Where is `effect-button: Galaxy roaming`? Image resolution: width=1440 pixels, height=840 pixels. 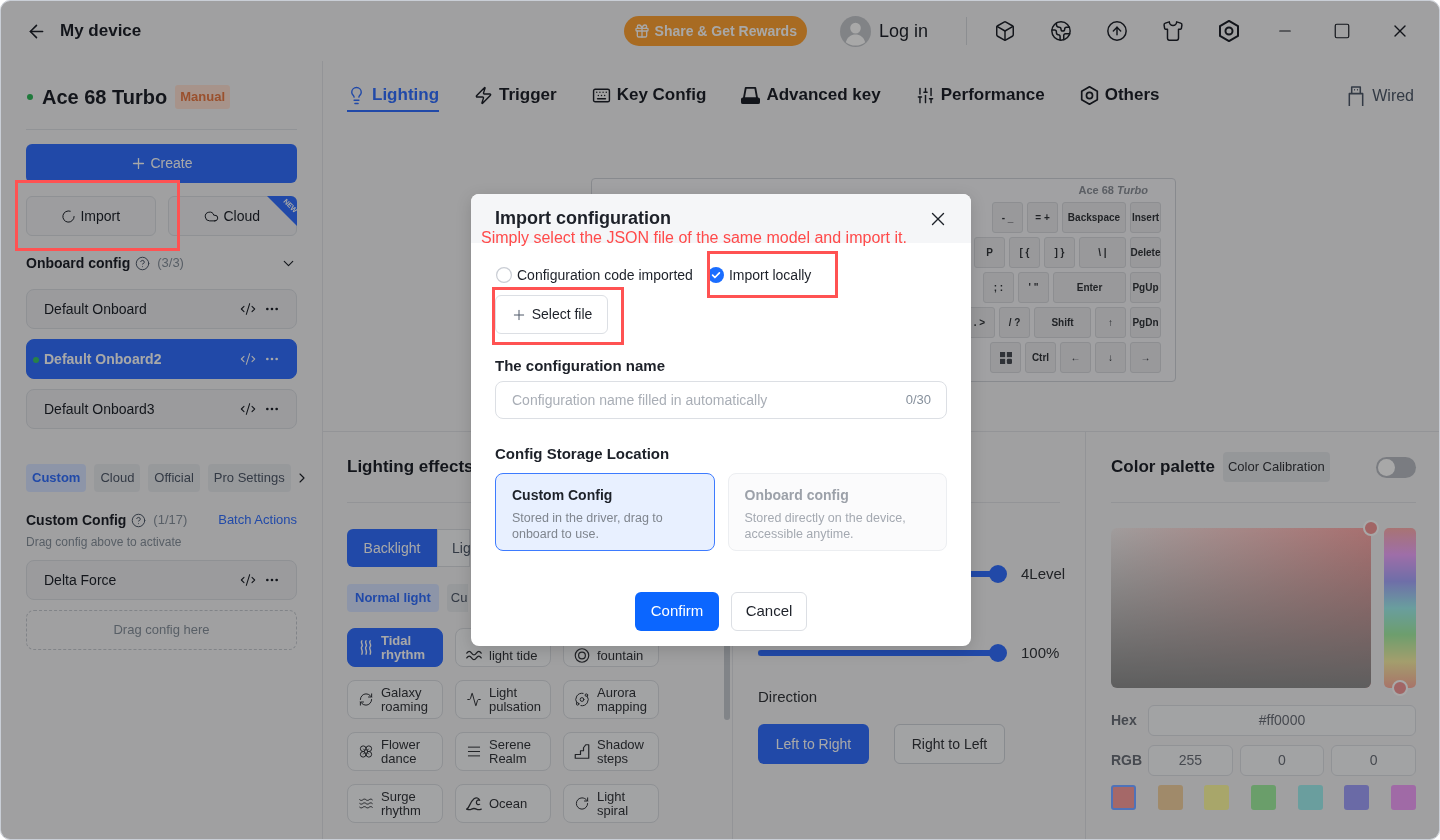 effect-button: Galaxy roaming is located at coordinates (395, 699).